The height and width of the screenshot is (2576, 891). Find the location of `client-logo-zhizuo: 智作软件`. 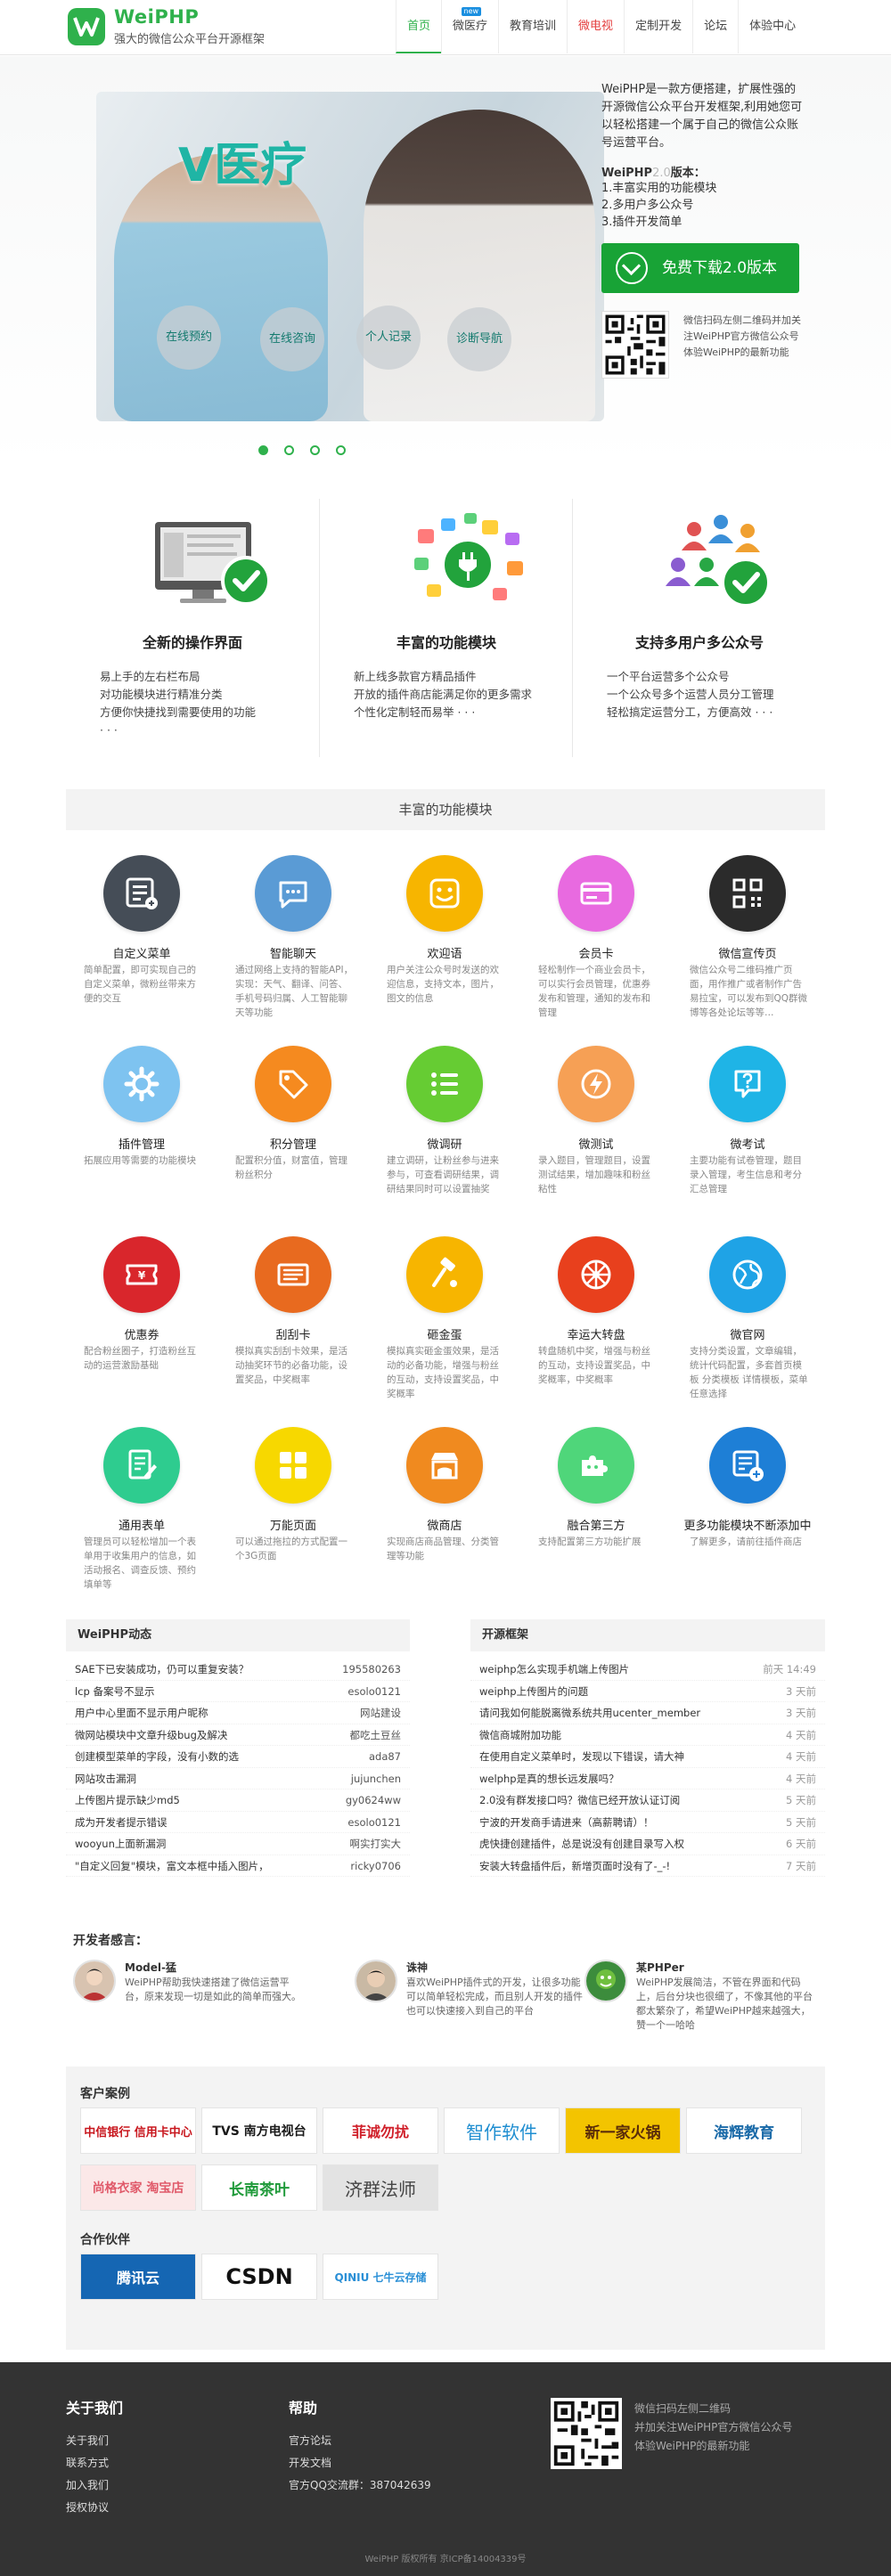

client-logo-zhizuo: 智作软件 is located at coordinates (502, 2131).